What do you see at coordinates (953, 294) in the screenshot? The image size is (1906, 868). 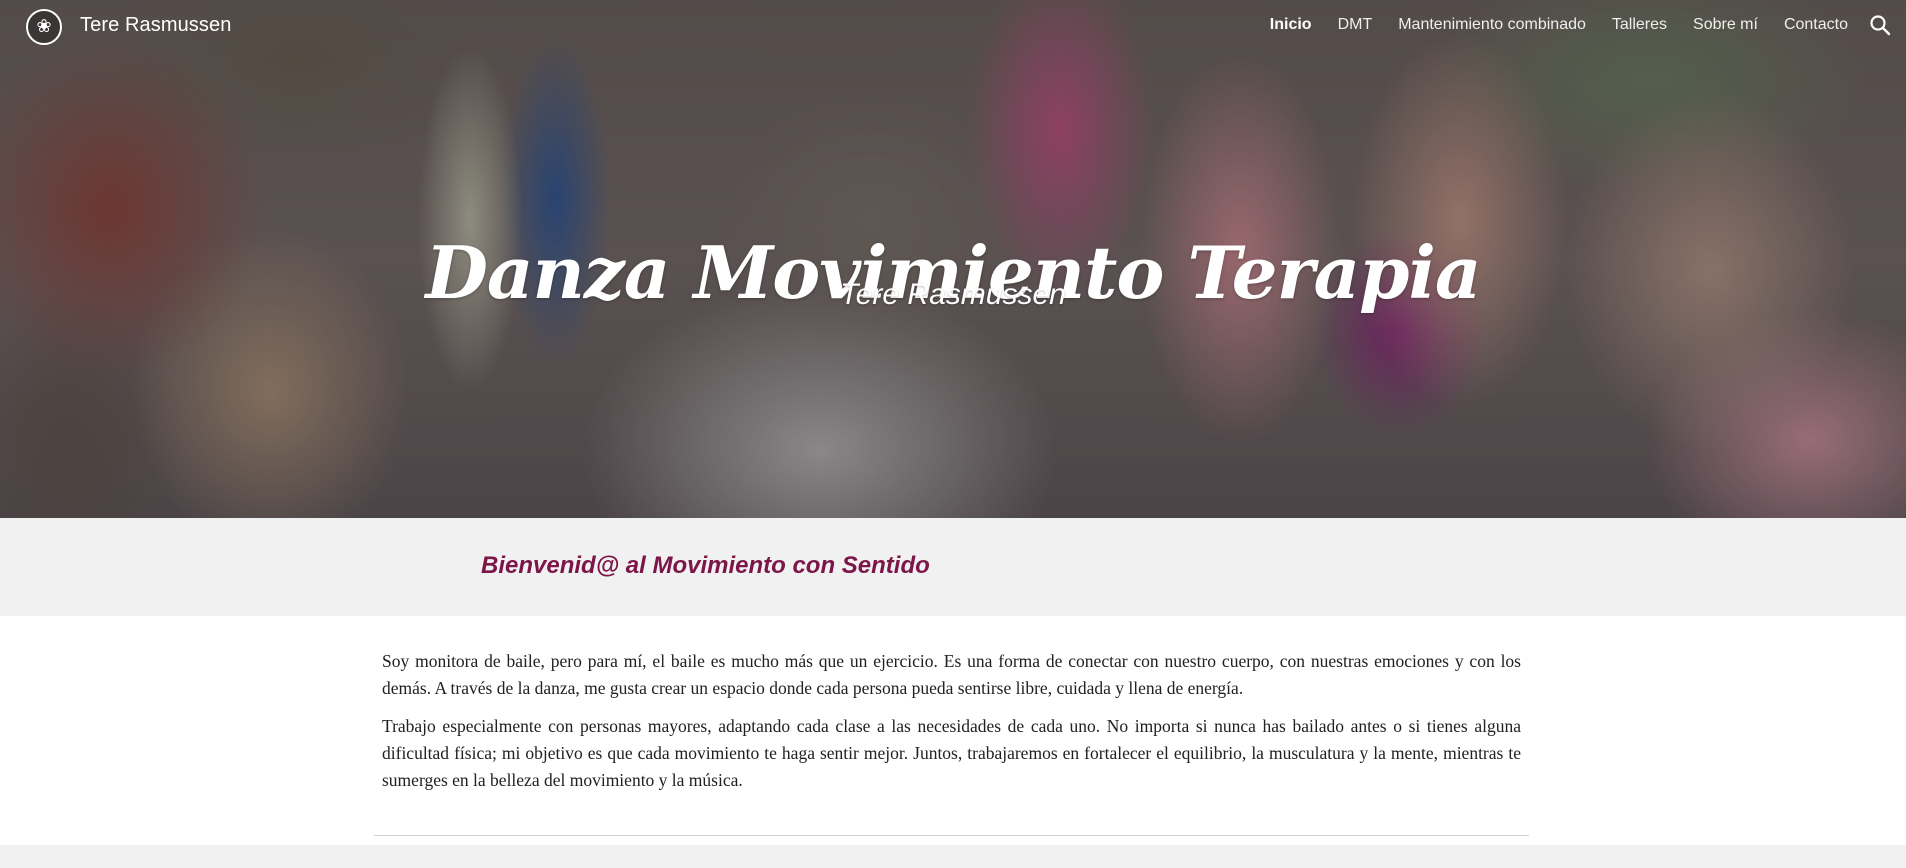 I see `hero-subtitle: Tere Rasmussen` at bounding box center [953, 294].